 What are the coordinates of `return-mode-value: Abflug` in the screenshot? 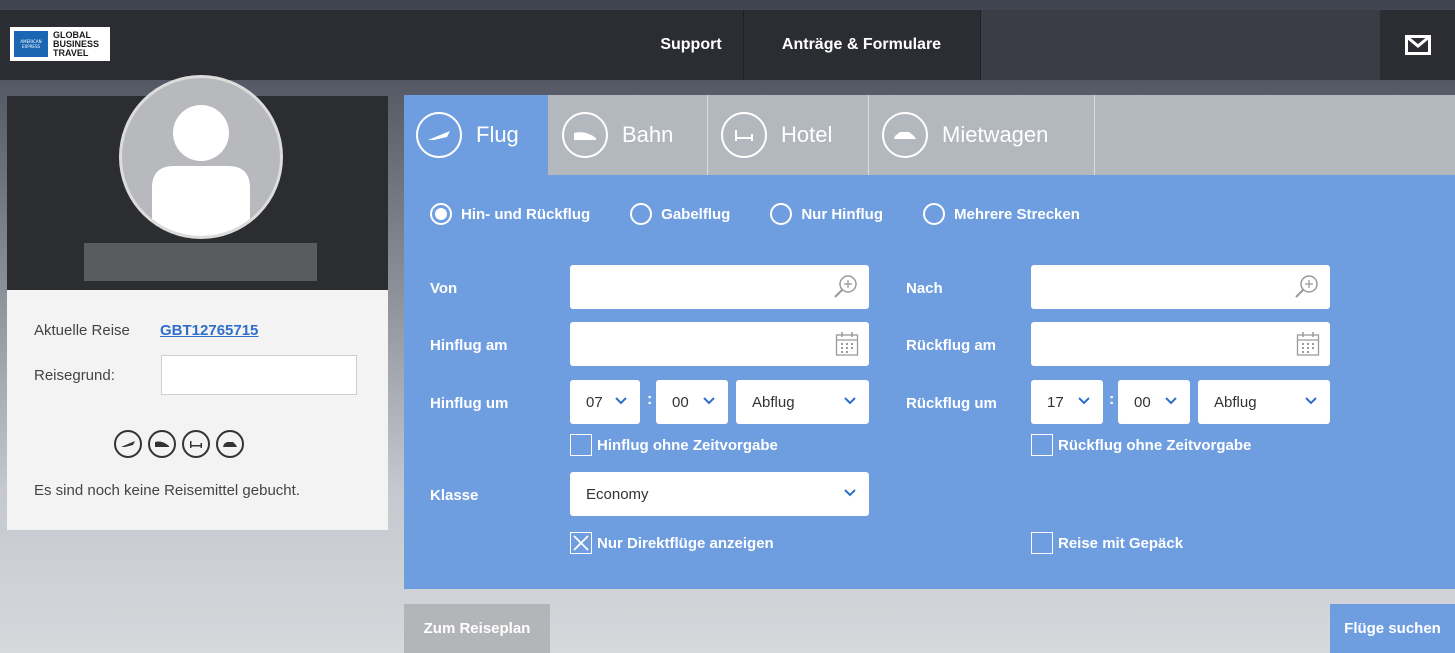 It's located at (1235, 402).